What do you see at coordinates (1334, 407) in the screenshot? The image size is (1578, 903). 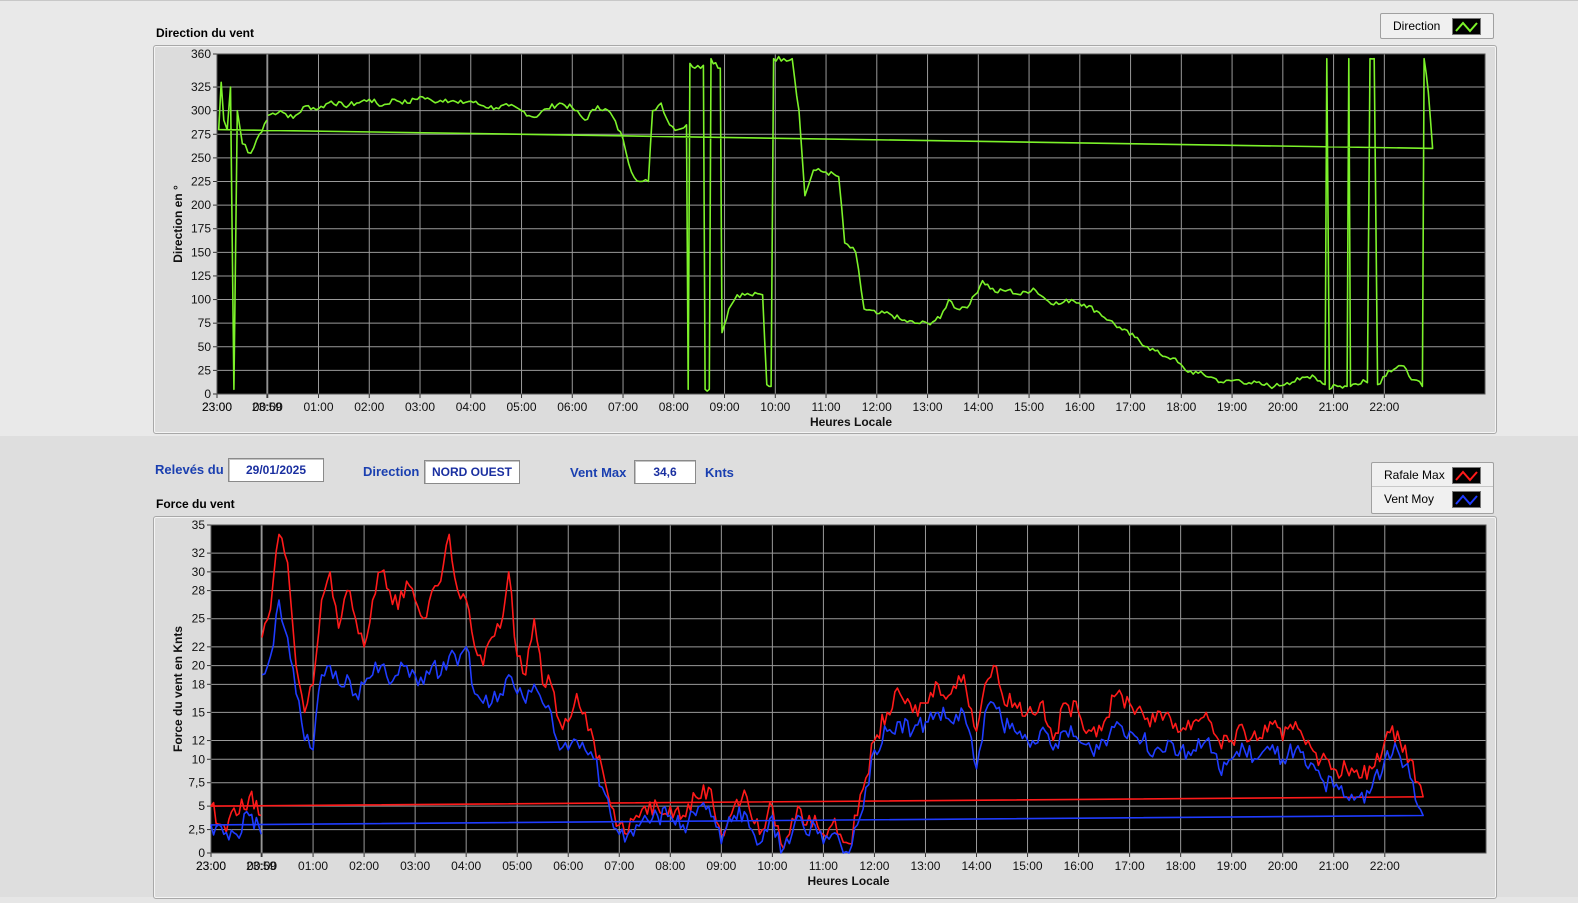 I see `chart0-xtick-label: 21:00` at bounding box center [1334, 407].